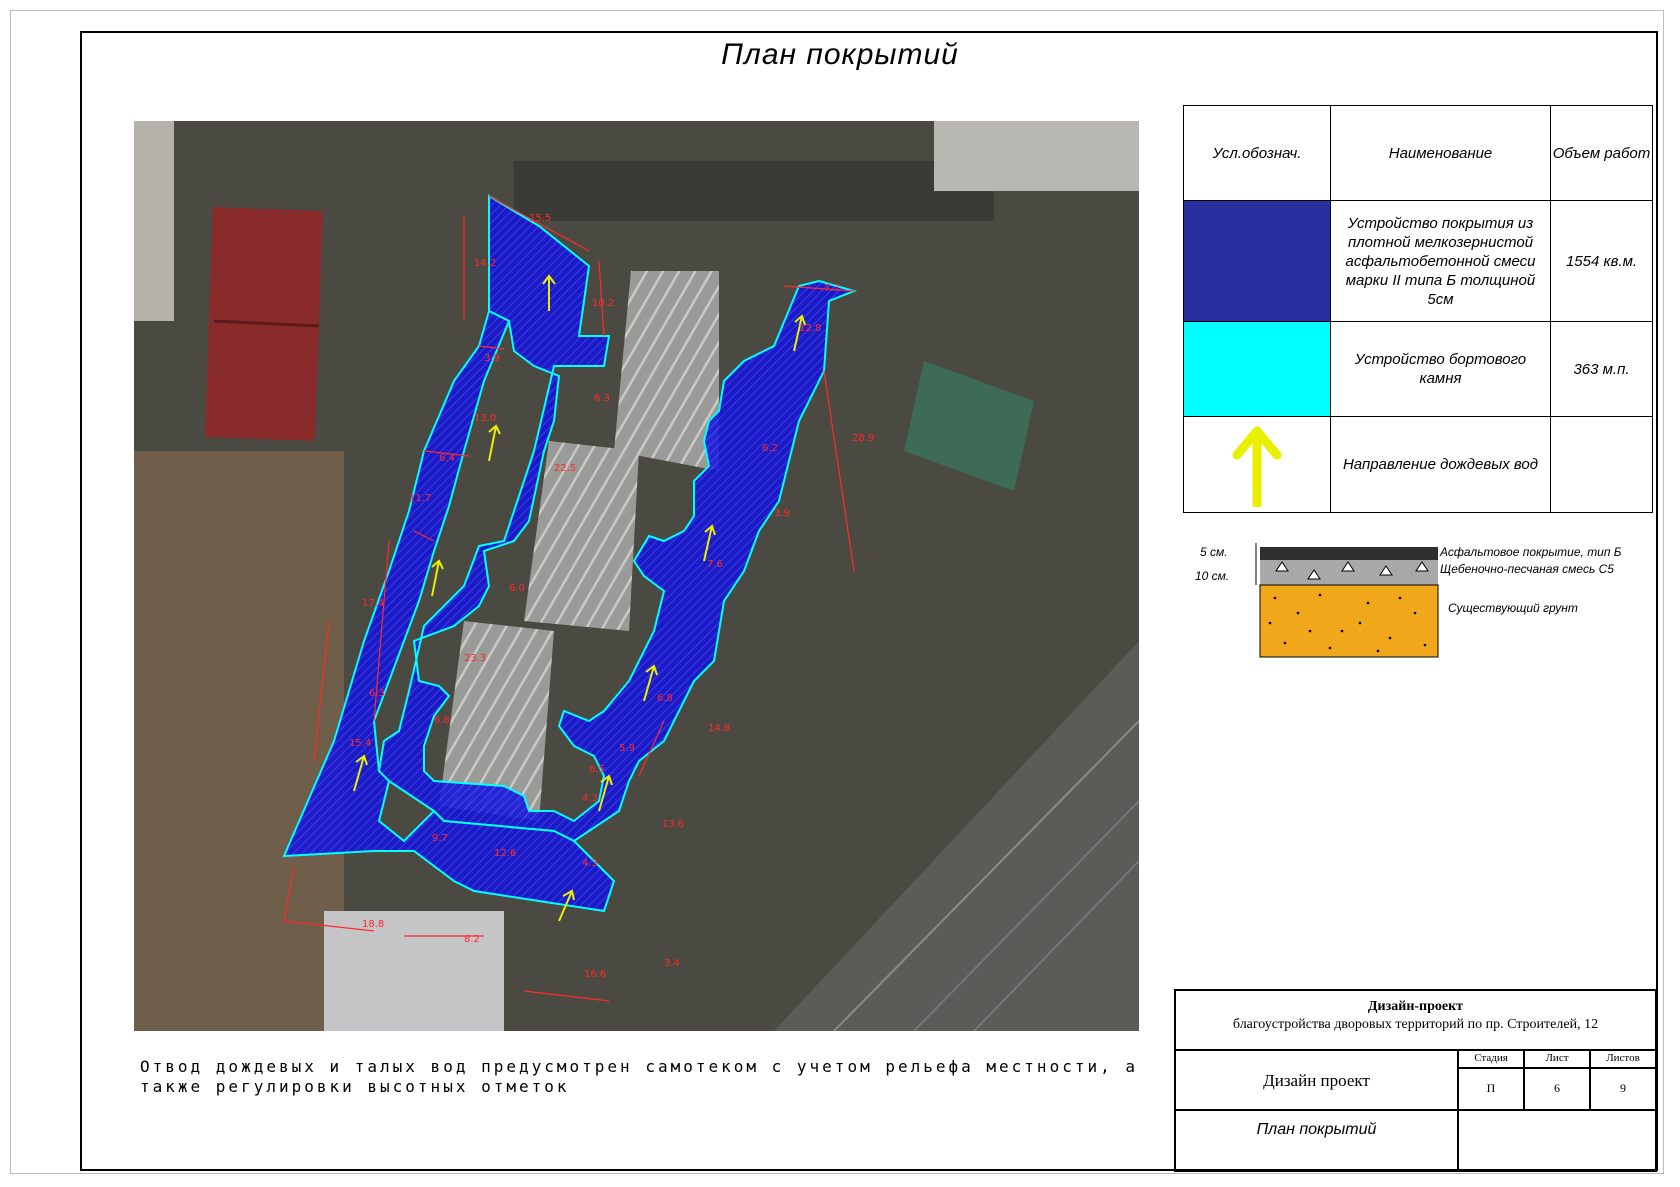 The height and width of the screenshot is (1187, 1680). I want to click on dimension-label: 5.9, so click(627, 748).